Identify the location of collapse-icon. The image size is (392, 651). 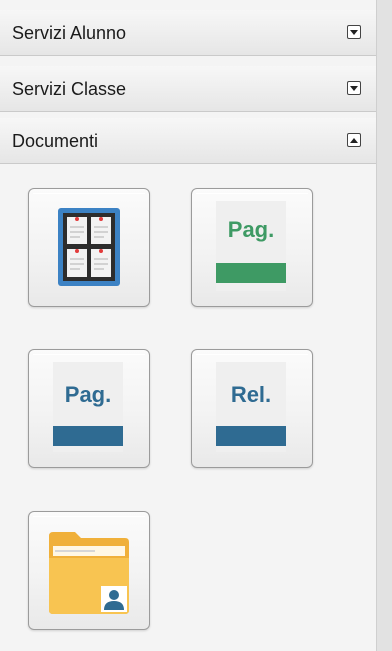
(354, 140).